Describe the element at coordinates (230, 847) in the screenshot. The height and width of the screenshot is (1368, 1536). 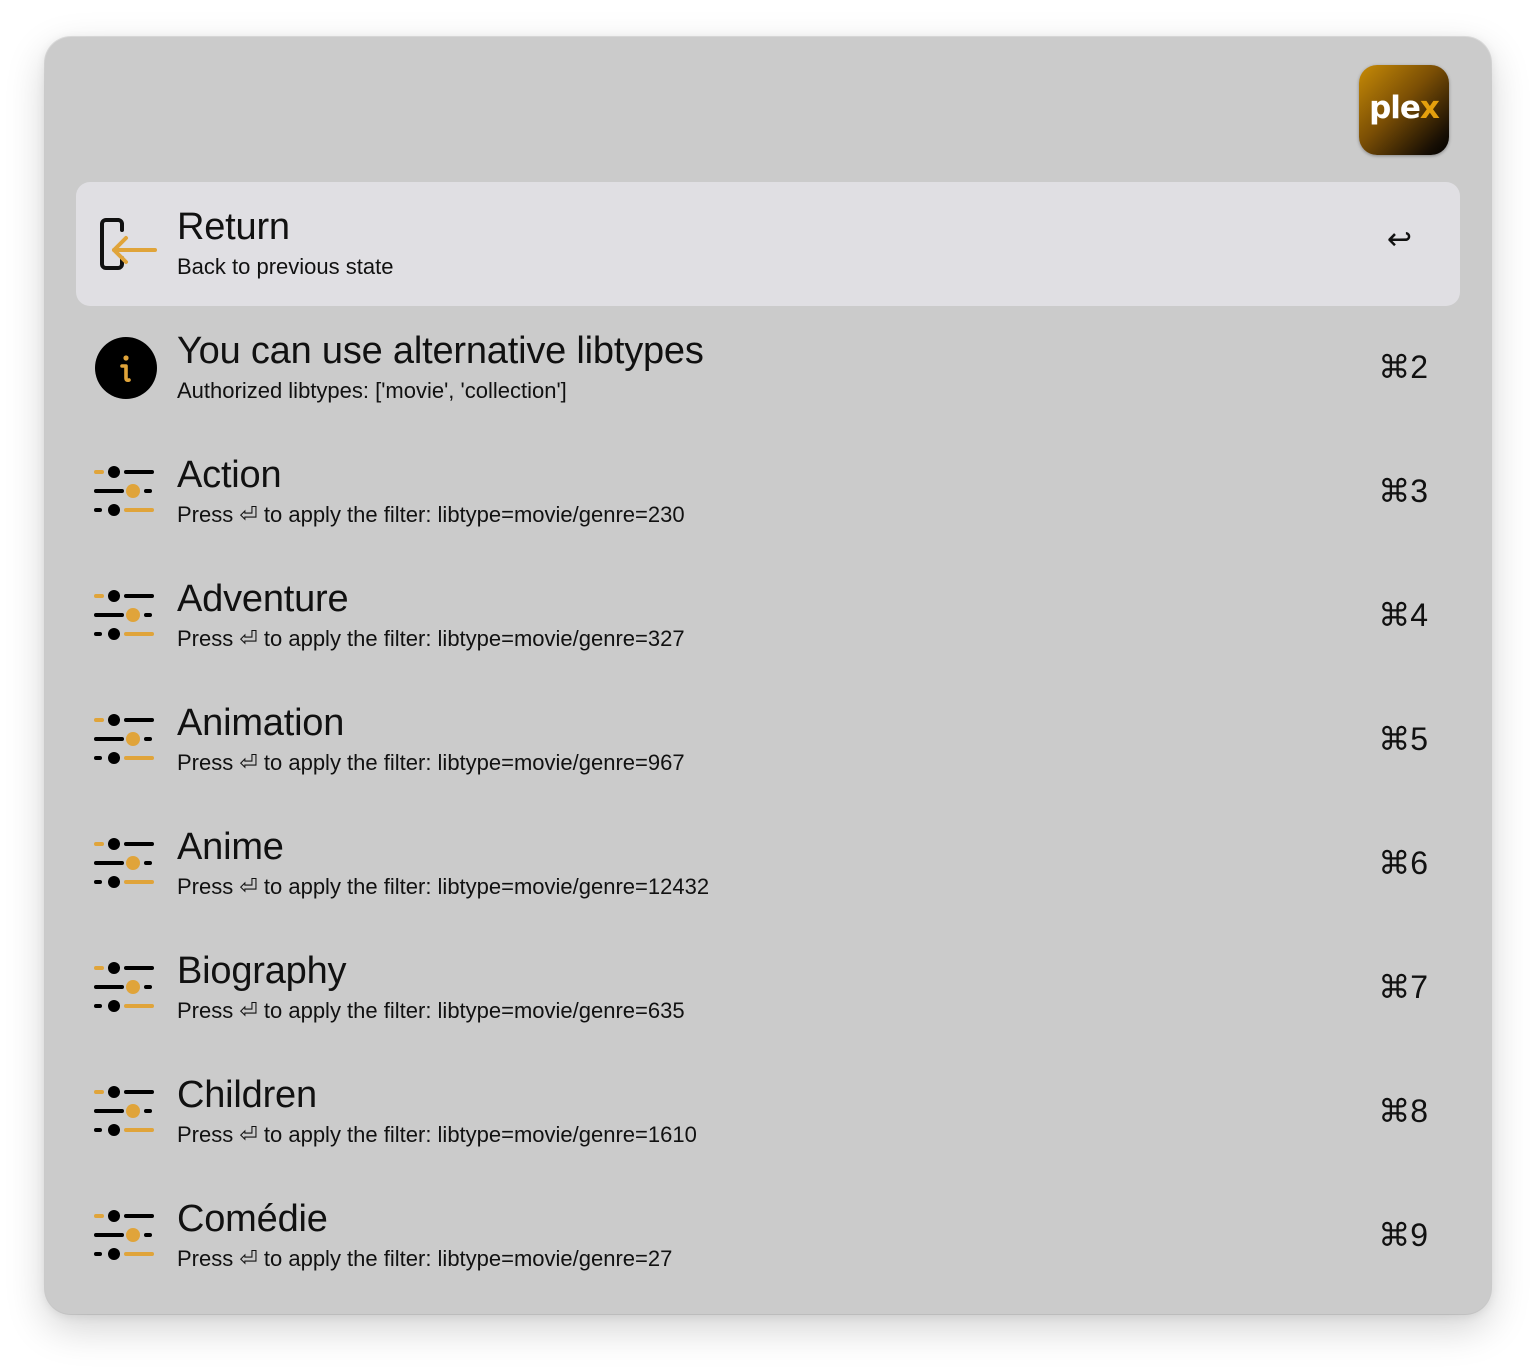
I see `result-title: Anime` at that location.